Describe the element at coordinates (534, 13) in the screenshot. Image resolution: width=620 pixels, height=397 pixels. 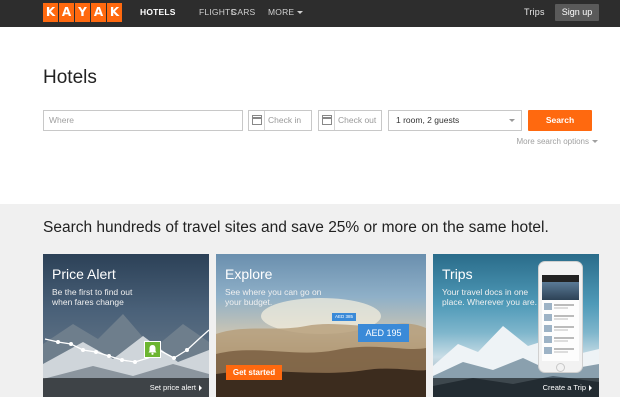
I see `nav-trips: Trips` at that location.